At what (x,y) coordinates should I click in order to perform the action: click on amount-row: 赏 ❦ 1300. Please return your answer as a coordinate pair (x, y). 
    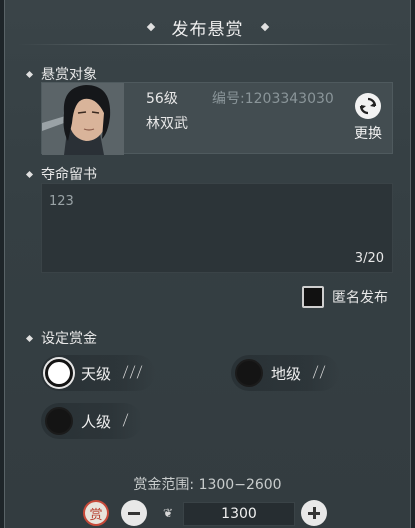
    Looking at the image, I should click on (207, 513).